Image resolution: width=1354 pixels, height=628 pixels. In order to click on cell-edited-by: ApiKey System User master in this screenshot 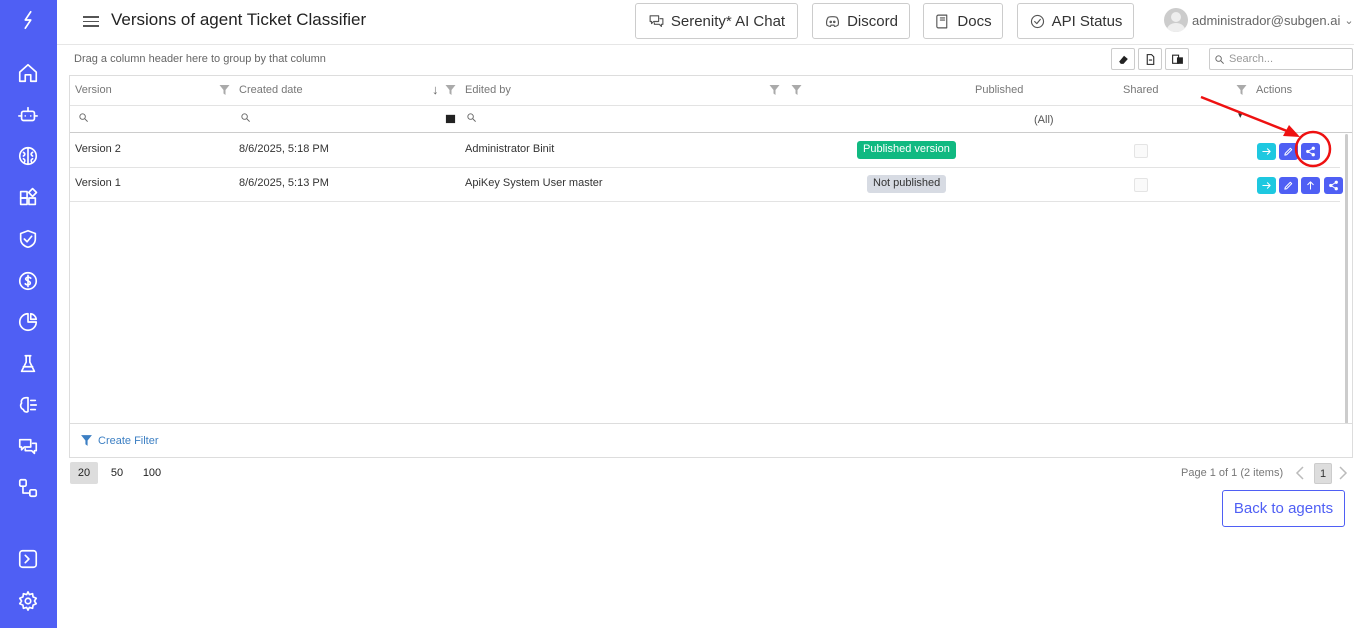, I will do `click(534, 183)`.